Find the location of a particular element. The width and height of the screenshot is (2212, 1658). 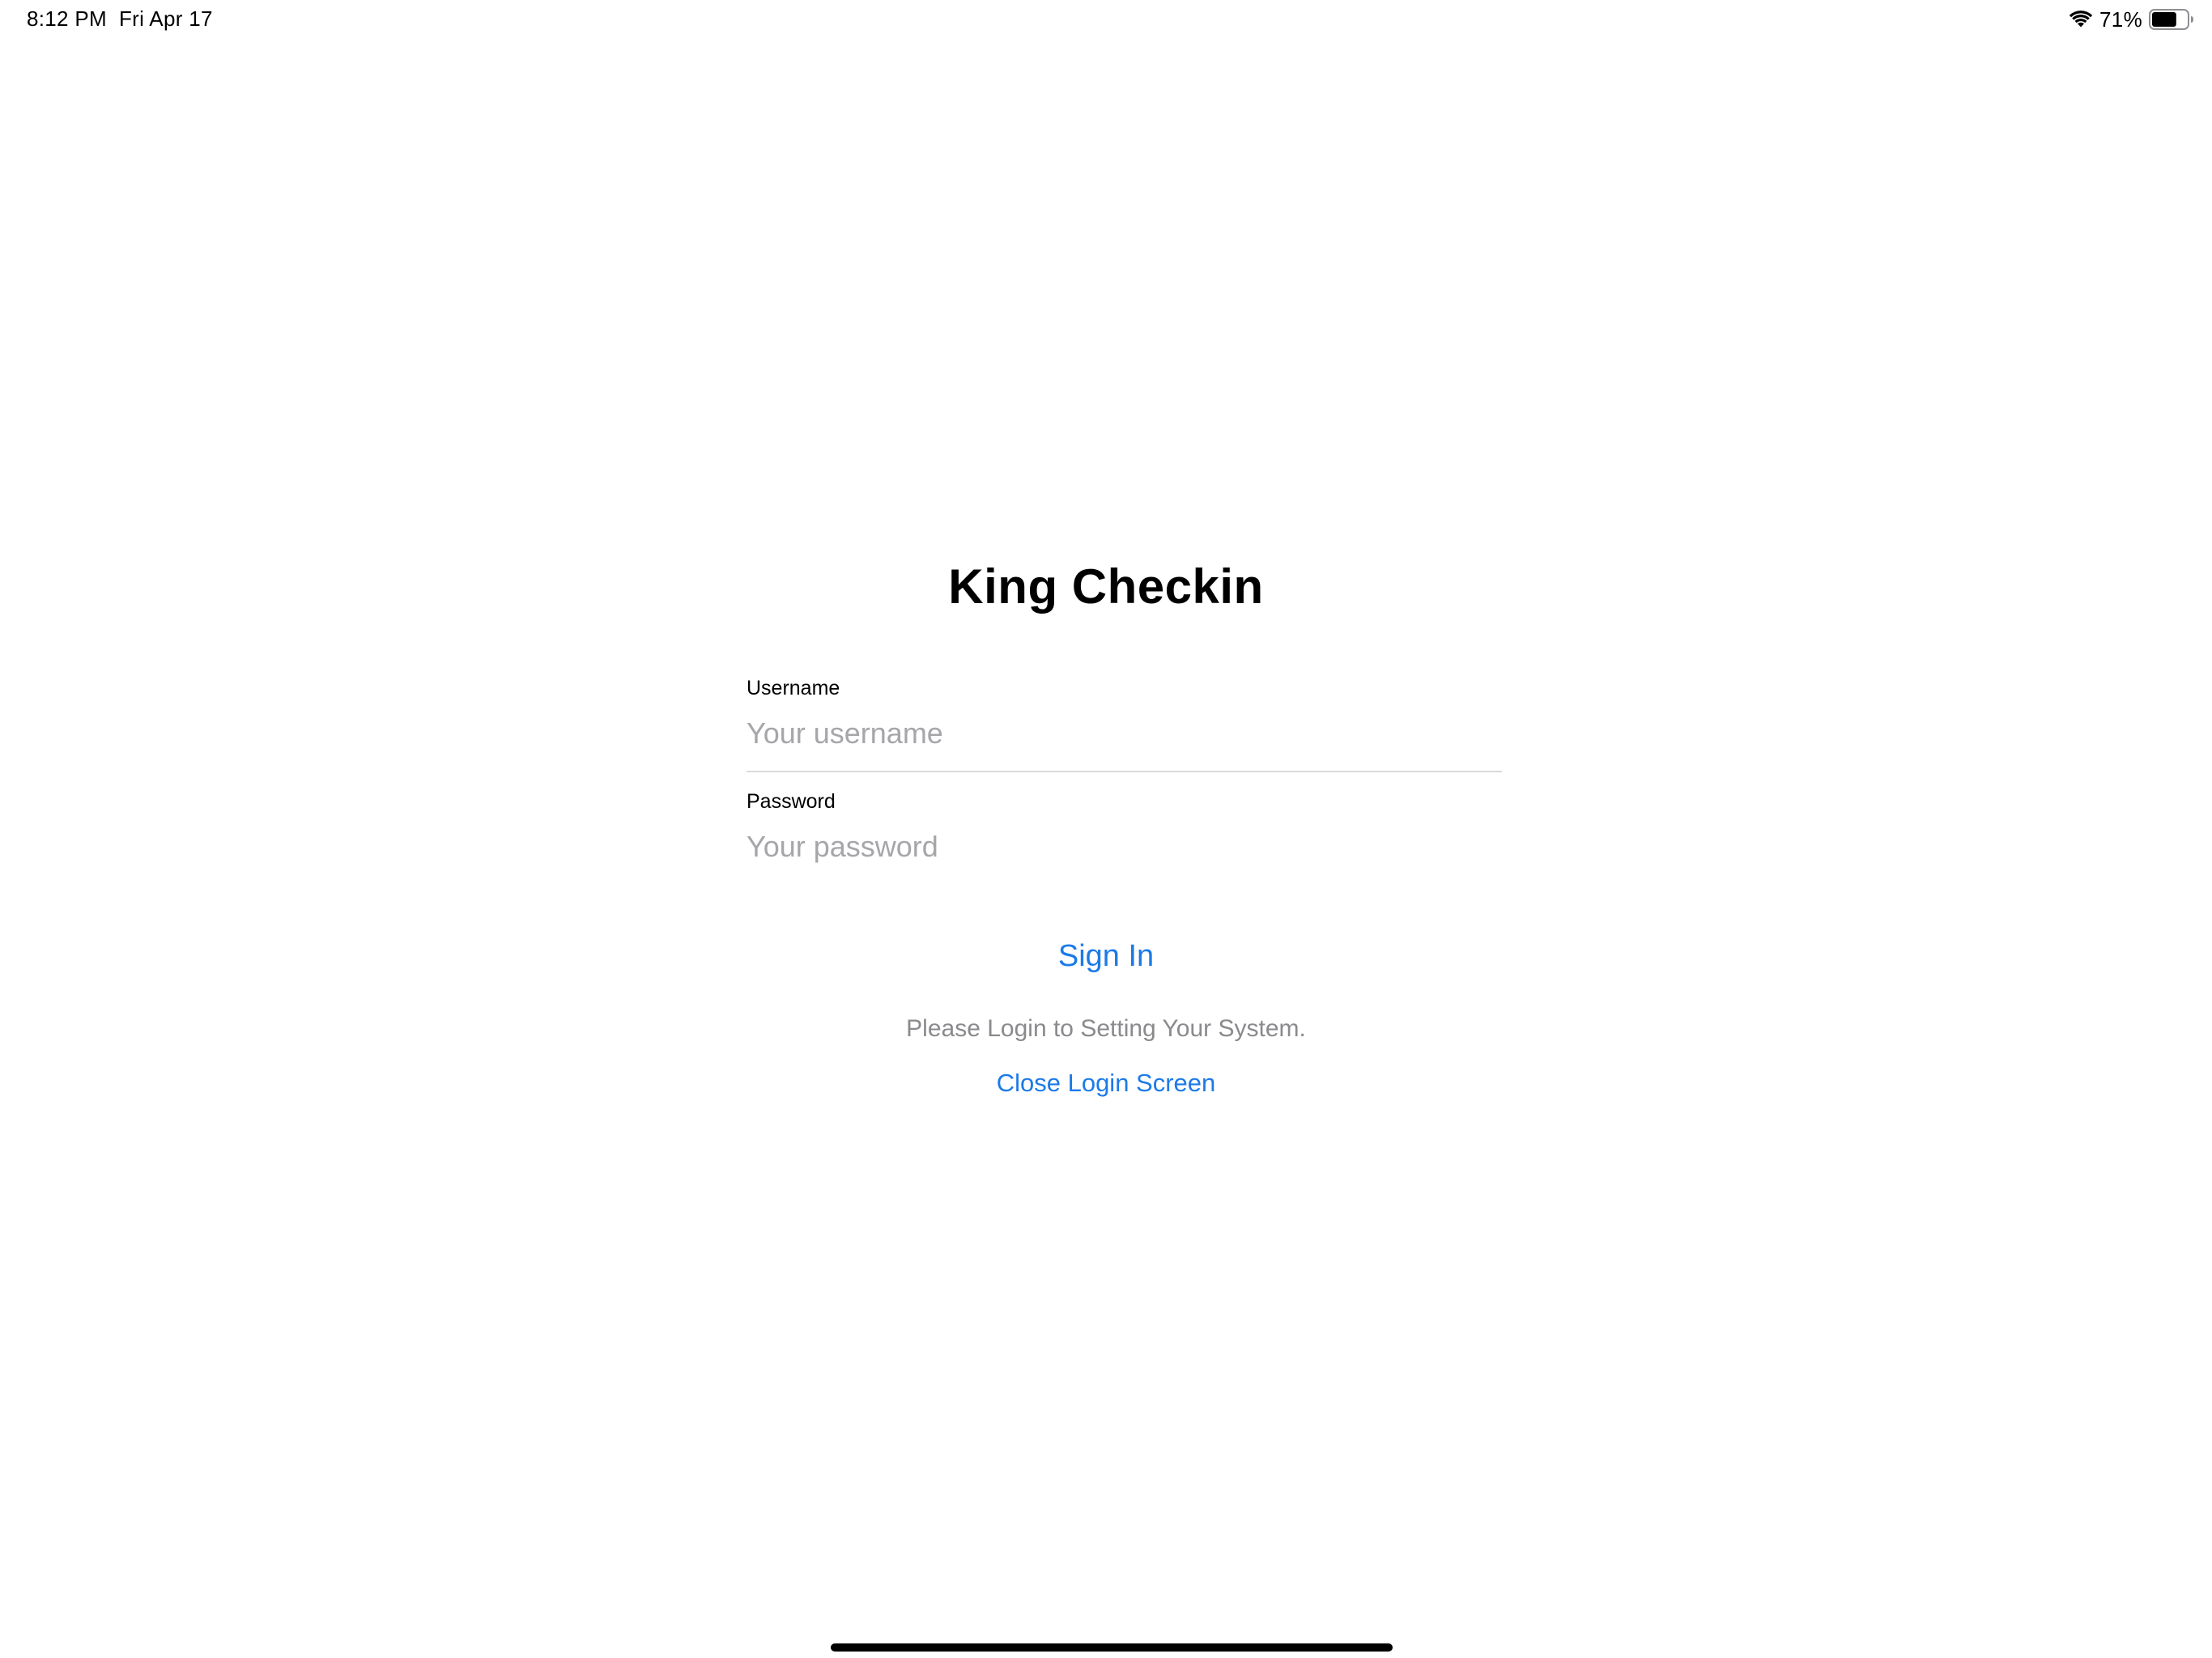

battery-icon is located at coordinates (2171, 19).